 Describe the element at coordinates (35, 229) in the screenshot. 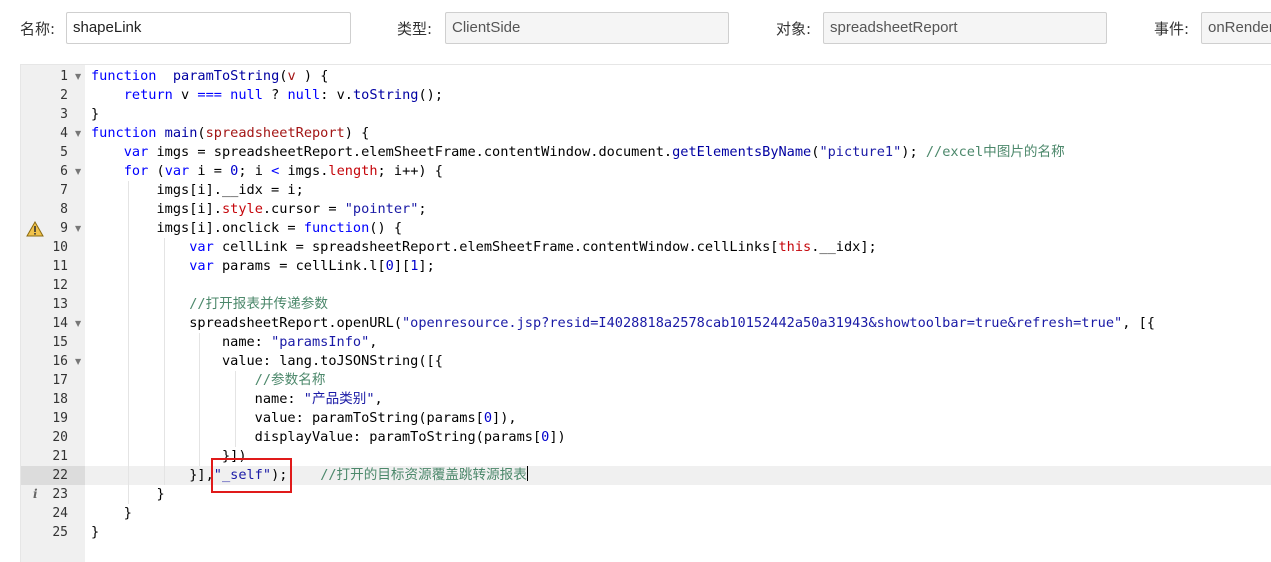

I see `warning-icon` at that location.